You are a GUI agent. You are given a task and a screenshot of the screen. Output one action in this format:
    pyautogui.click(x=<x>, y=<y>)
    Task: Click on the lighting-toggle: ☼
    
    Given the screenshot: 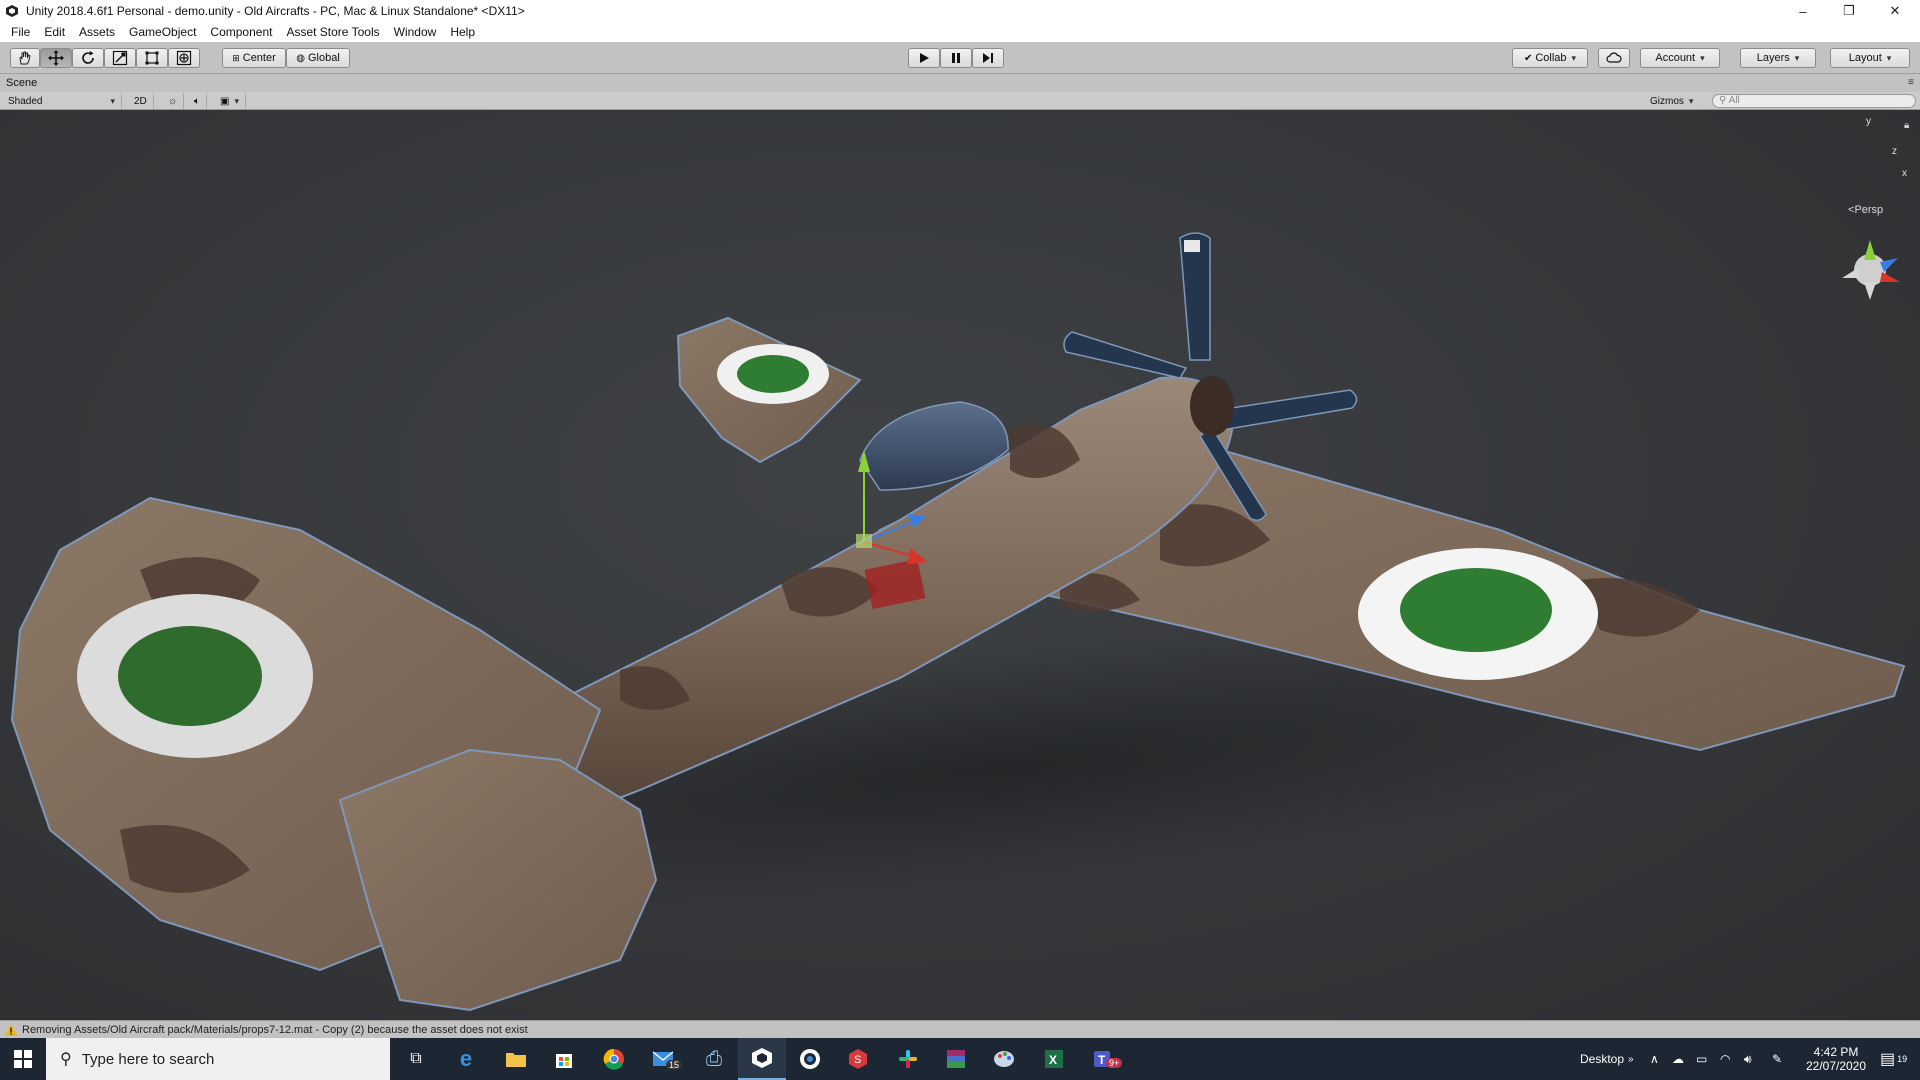 What is the action you would take?
    pyautogui.click(x=173, y=101)
    